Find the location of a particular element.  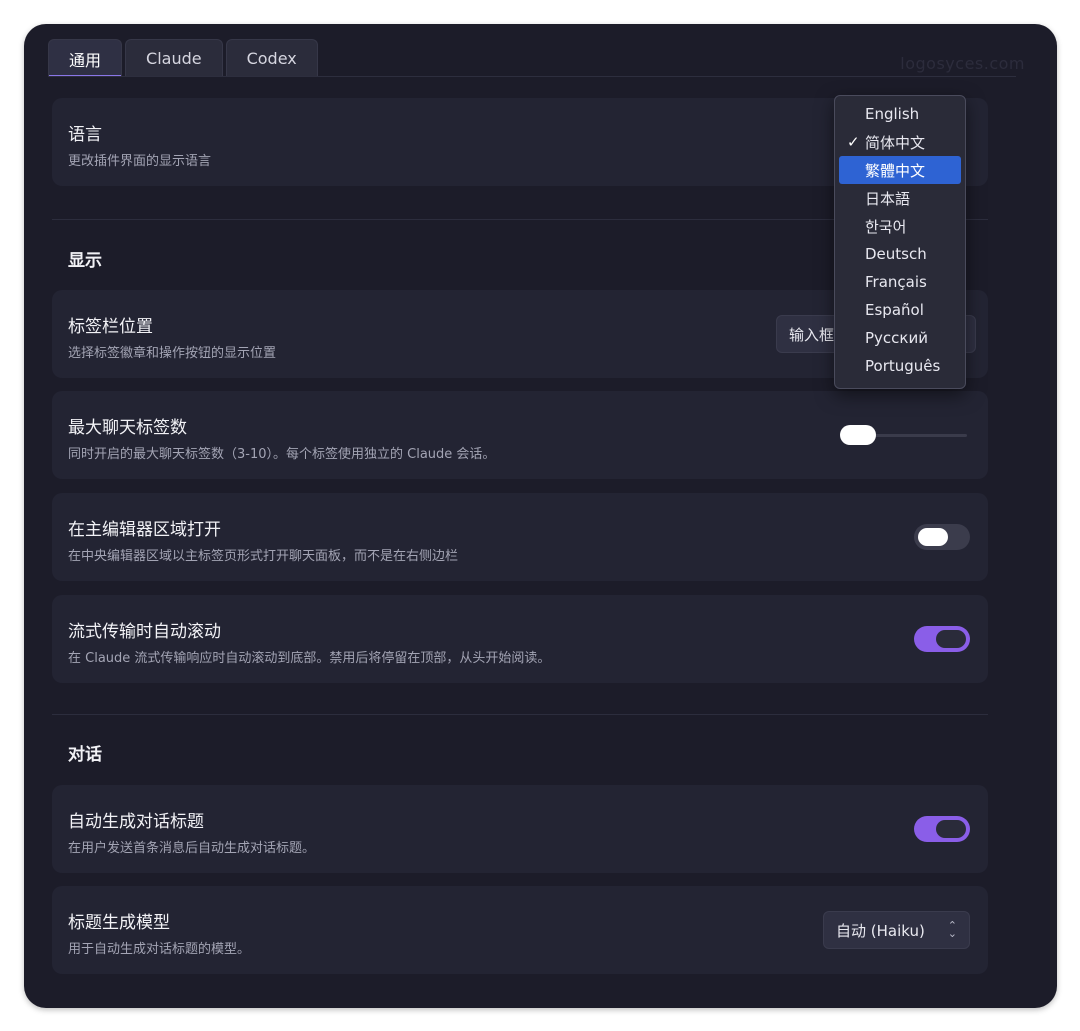

section-title-conversation: 对话 is located at coordinates (85, 755).